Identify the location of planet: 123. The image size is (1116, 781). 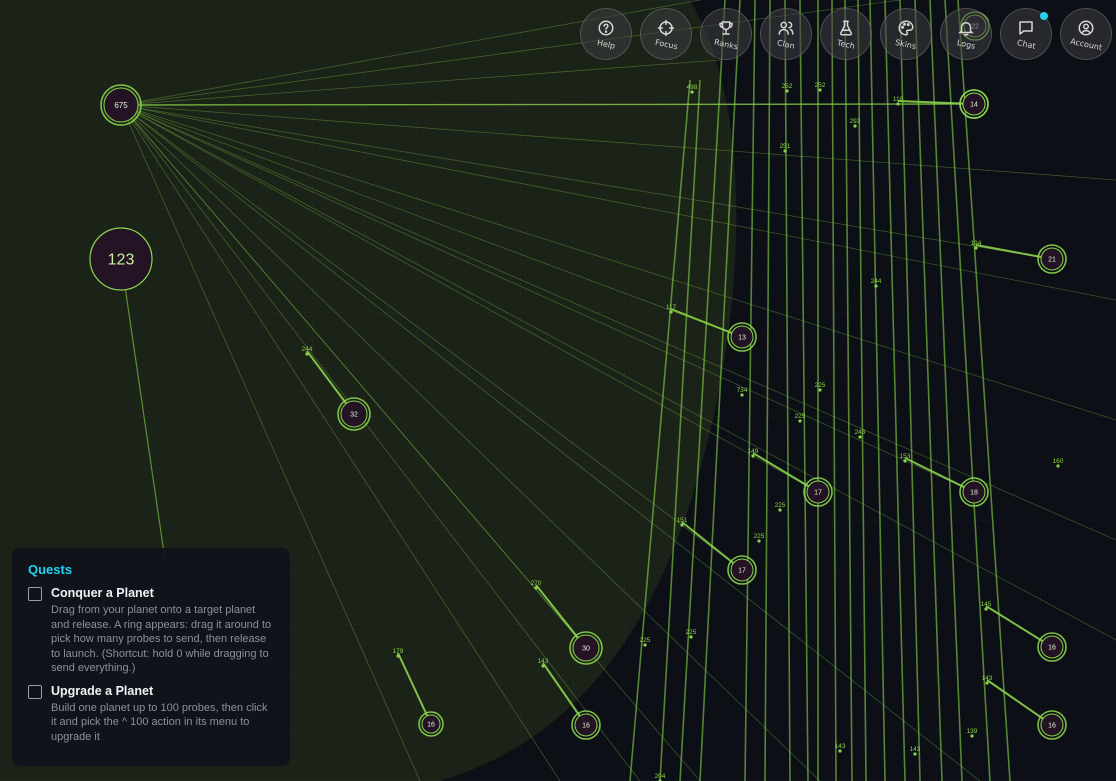
(121, 259).